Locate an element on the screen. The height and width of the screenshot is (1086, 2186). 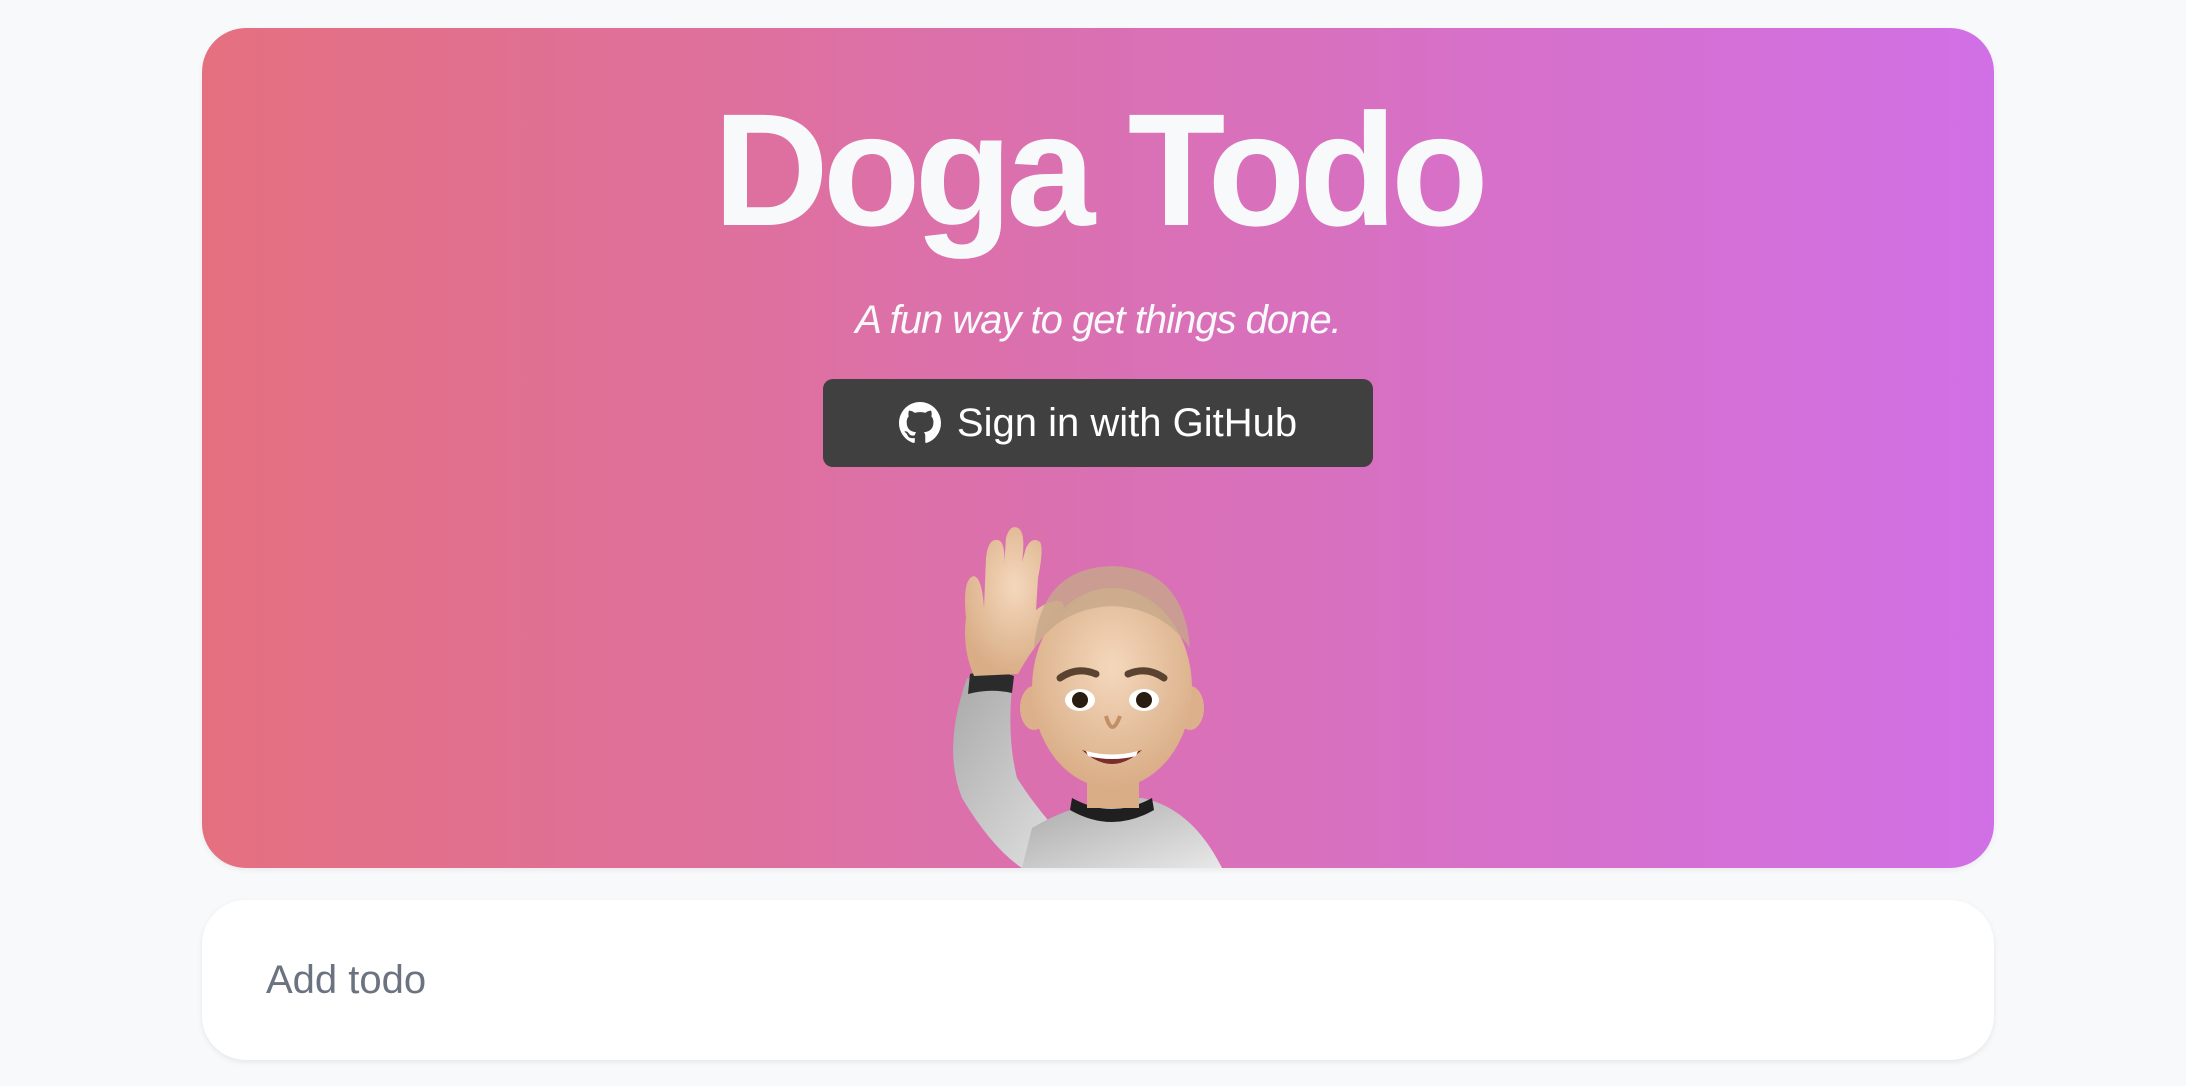
app-tagline: A fun way to get things done. is located at coordinates (1098, 320).